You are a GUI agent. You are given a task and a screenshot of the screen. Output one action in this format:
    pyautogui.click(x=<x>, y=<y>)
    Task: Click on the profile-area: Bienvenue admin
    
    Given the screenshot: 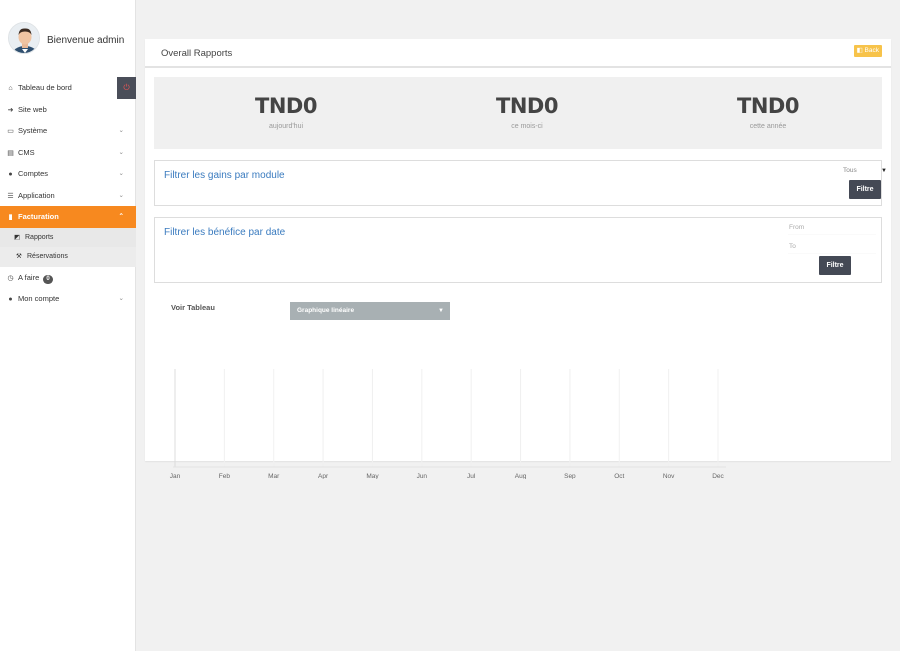 What is the action you would take?
    pyautogui.click(x=67, y=38)
    